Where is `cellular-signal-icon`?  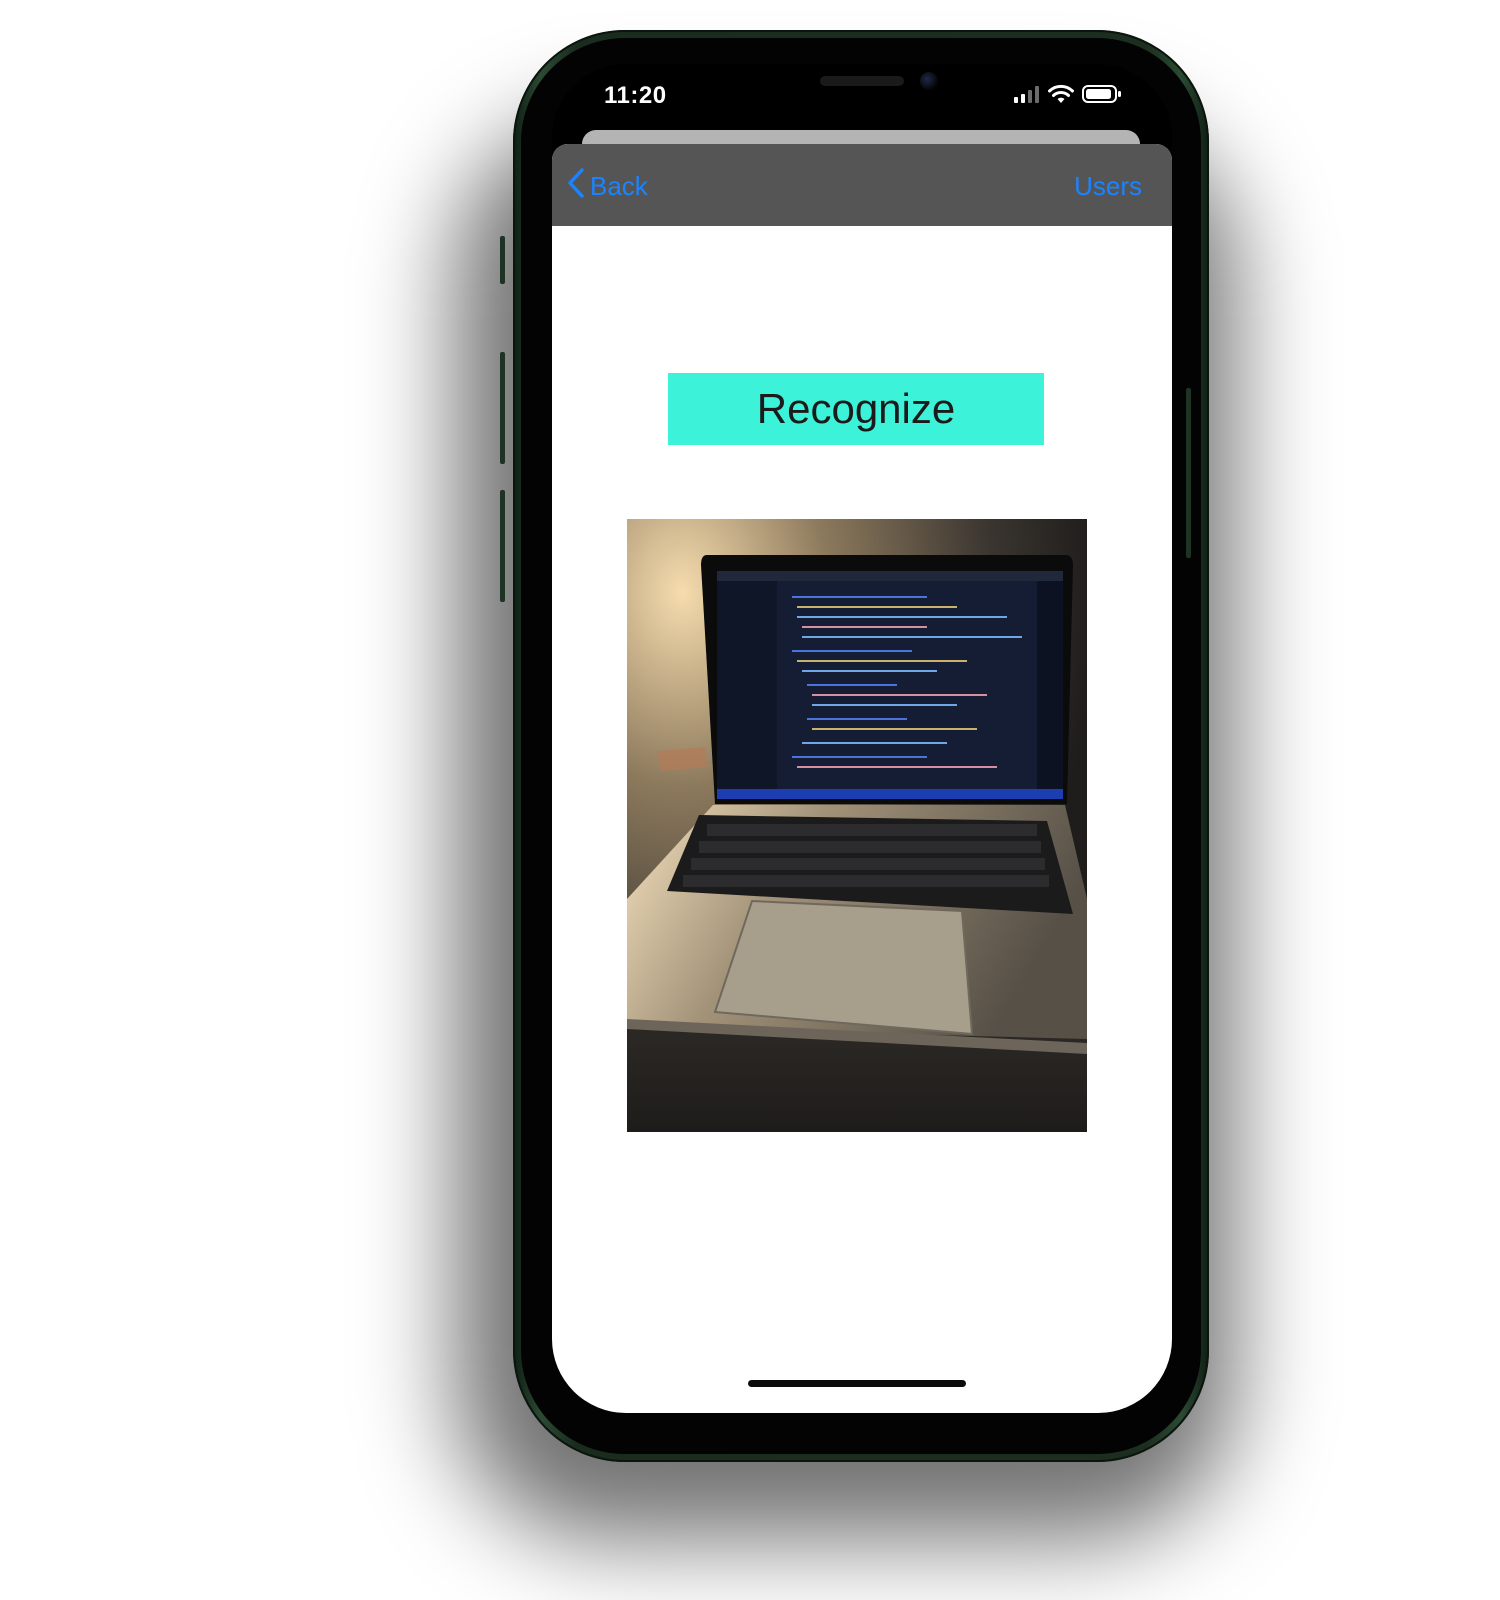
cellular-signal-icon is located at coordinates (1027, 96).